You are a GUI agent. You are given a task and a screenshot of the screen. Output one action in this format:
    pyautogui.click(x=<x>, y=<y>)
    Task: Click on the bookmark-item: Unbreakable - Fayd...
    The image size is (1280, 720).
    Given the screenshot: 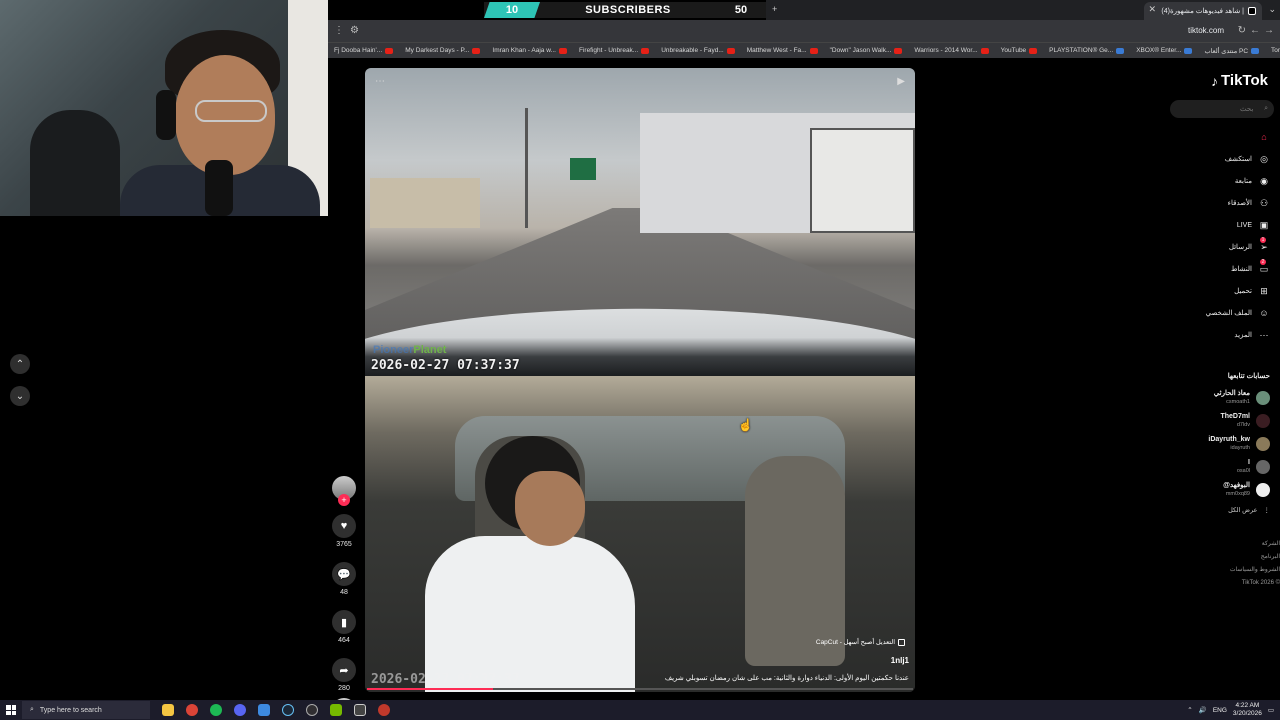 What is the action you would take?
    pyautogui.click(x=698, y=50)
    